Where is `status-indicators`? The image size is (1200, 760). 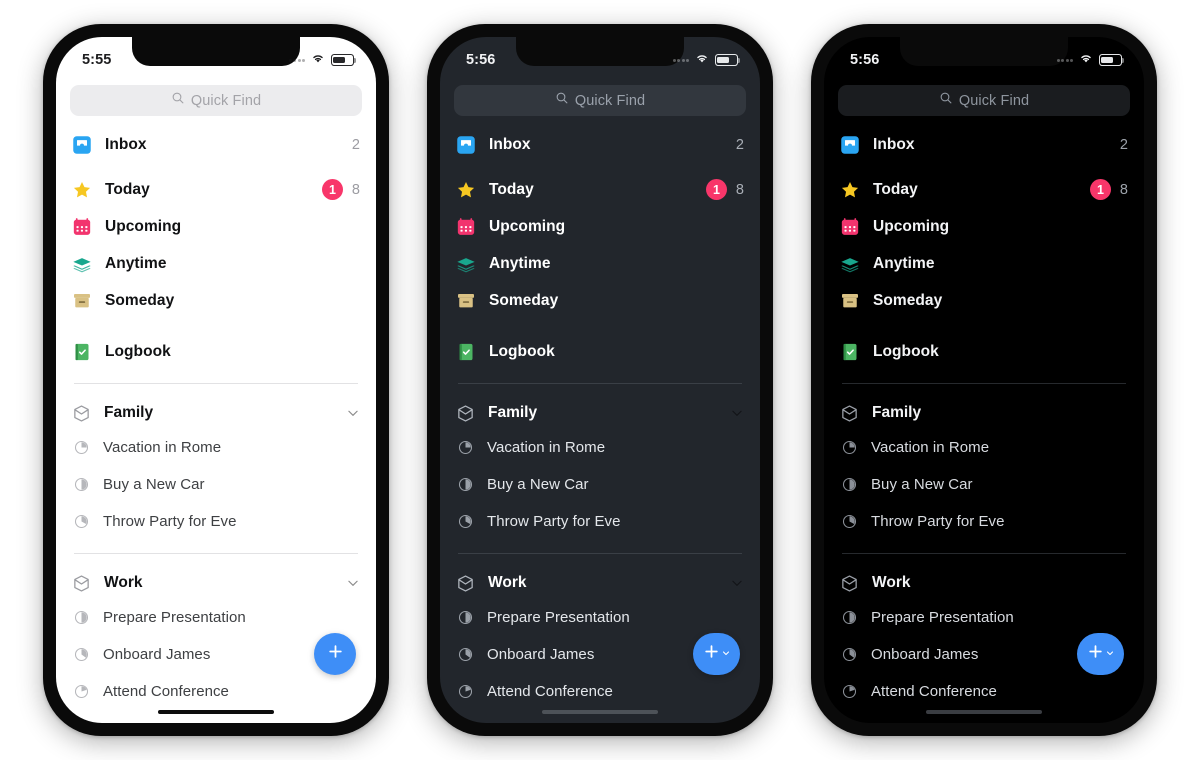 status-indicators is located at coordinates (322, 60).